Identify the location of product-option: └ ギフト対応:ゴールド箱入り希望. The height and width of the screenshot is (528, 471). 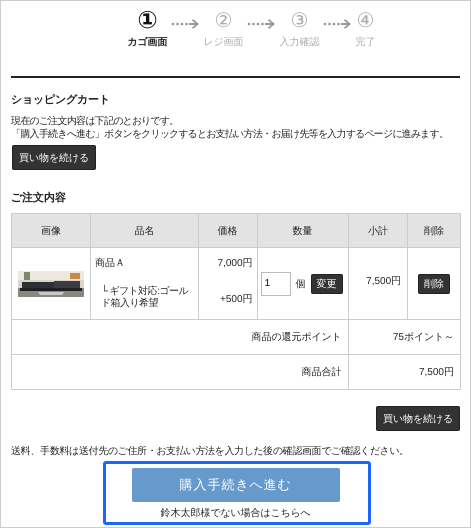
(147, 298).